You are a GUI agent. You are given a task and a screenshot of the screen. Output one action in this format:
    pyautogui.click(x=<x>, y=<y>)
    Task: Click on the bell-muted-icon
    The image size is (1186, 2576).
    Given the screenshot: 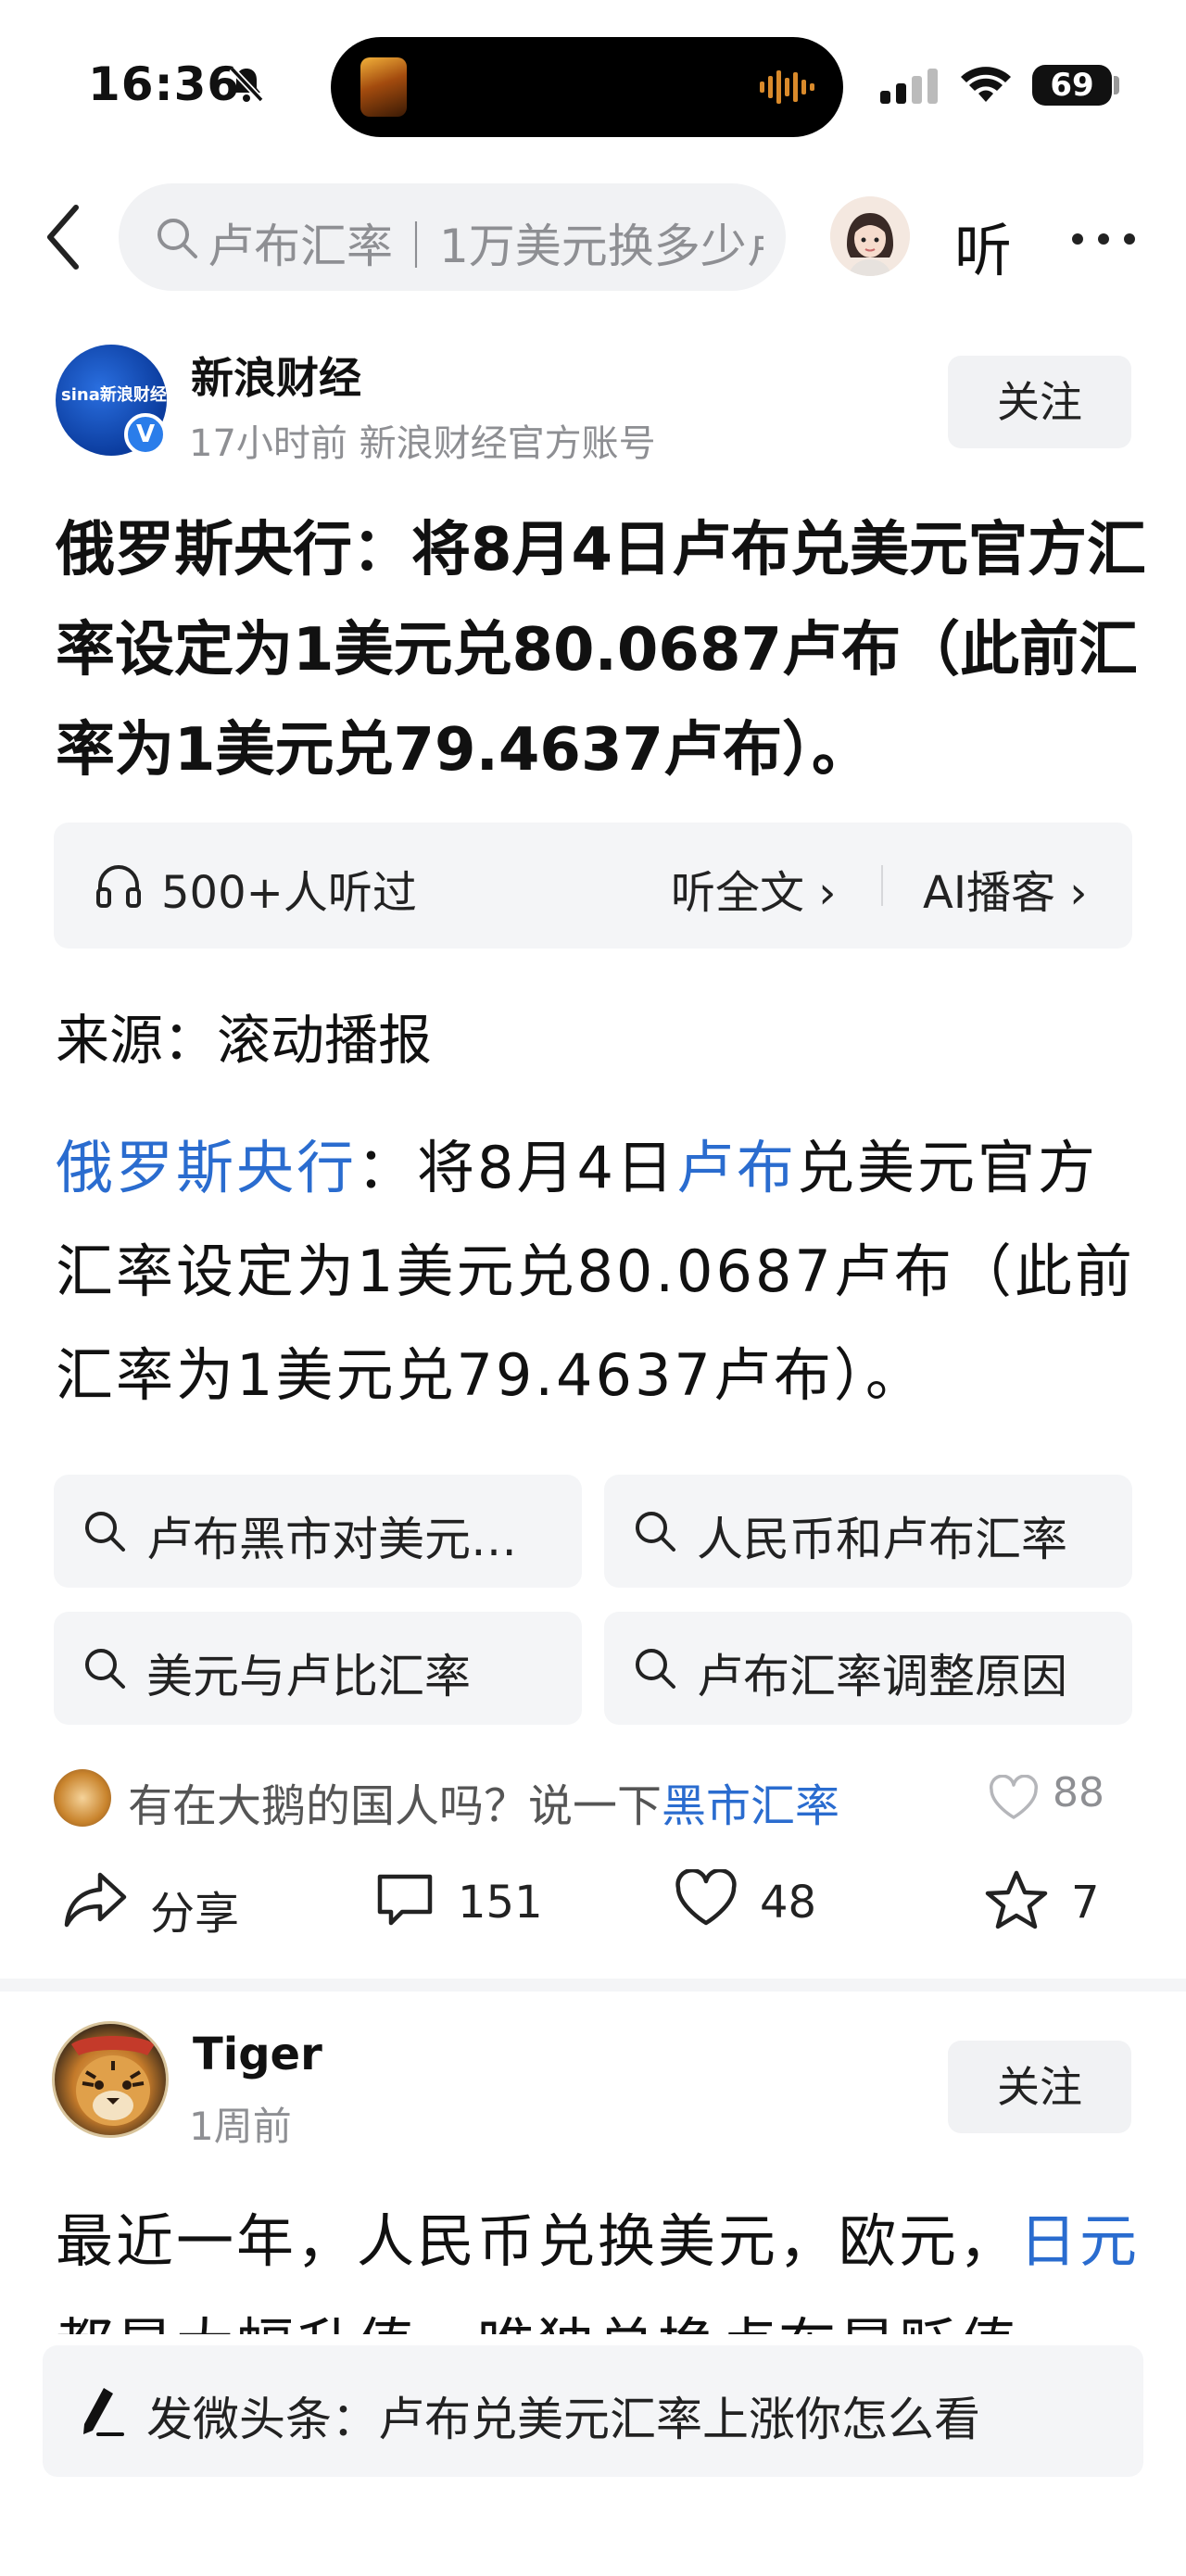 What is the action you would take?
    pyautogui.click(x=246, y=86)
    